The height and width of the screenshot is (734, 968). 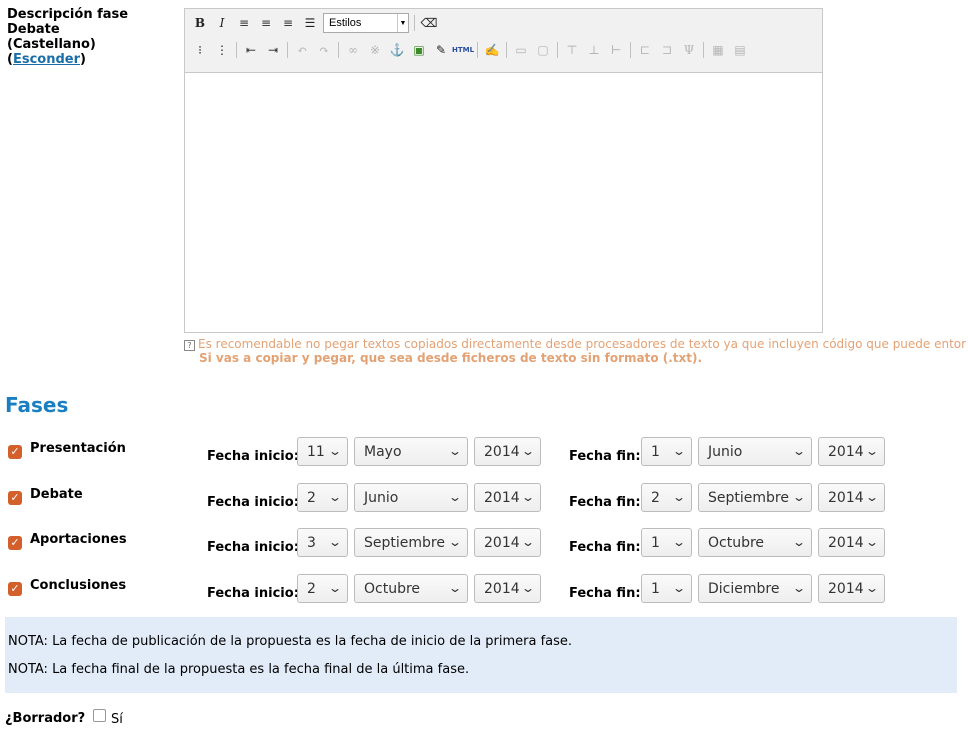 What do you see at coordinates (46, 59) in the screenshot?
I see `hide-link: Esconder` at bounding box center [46, 59].